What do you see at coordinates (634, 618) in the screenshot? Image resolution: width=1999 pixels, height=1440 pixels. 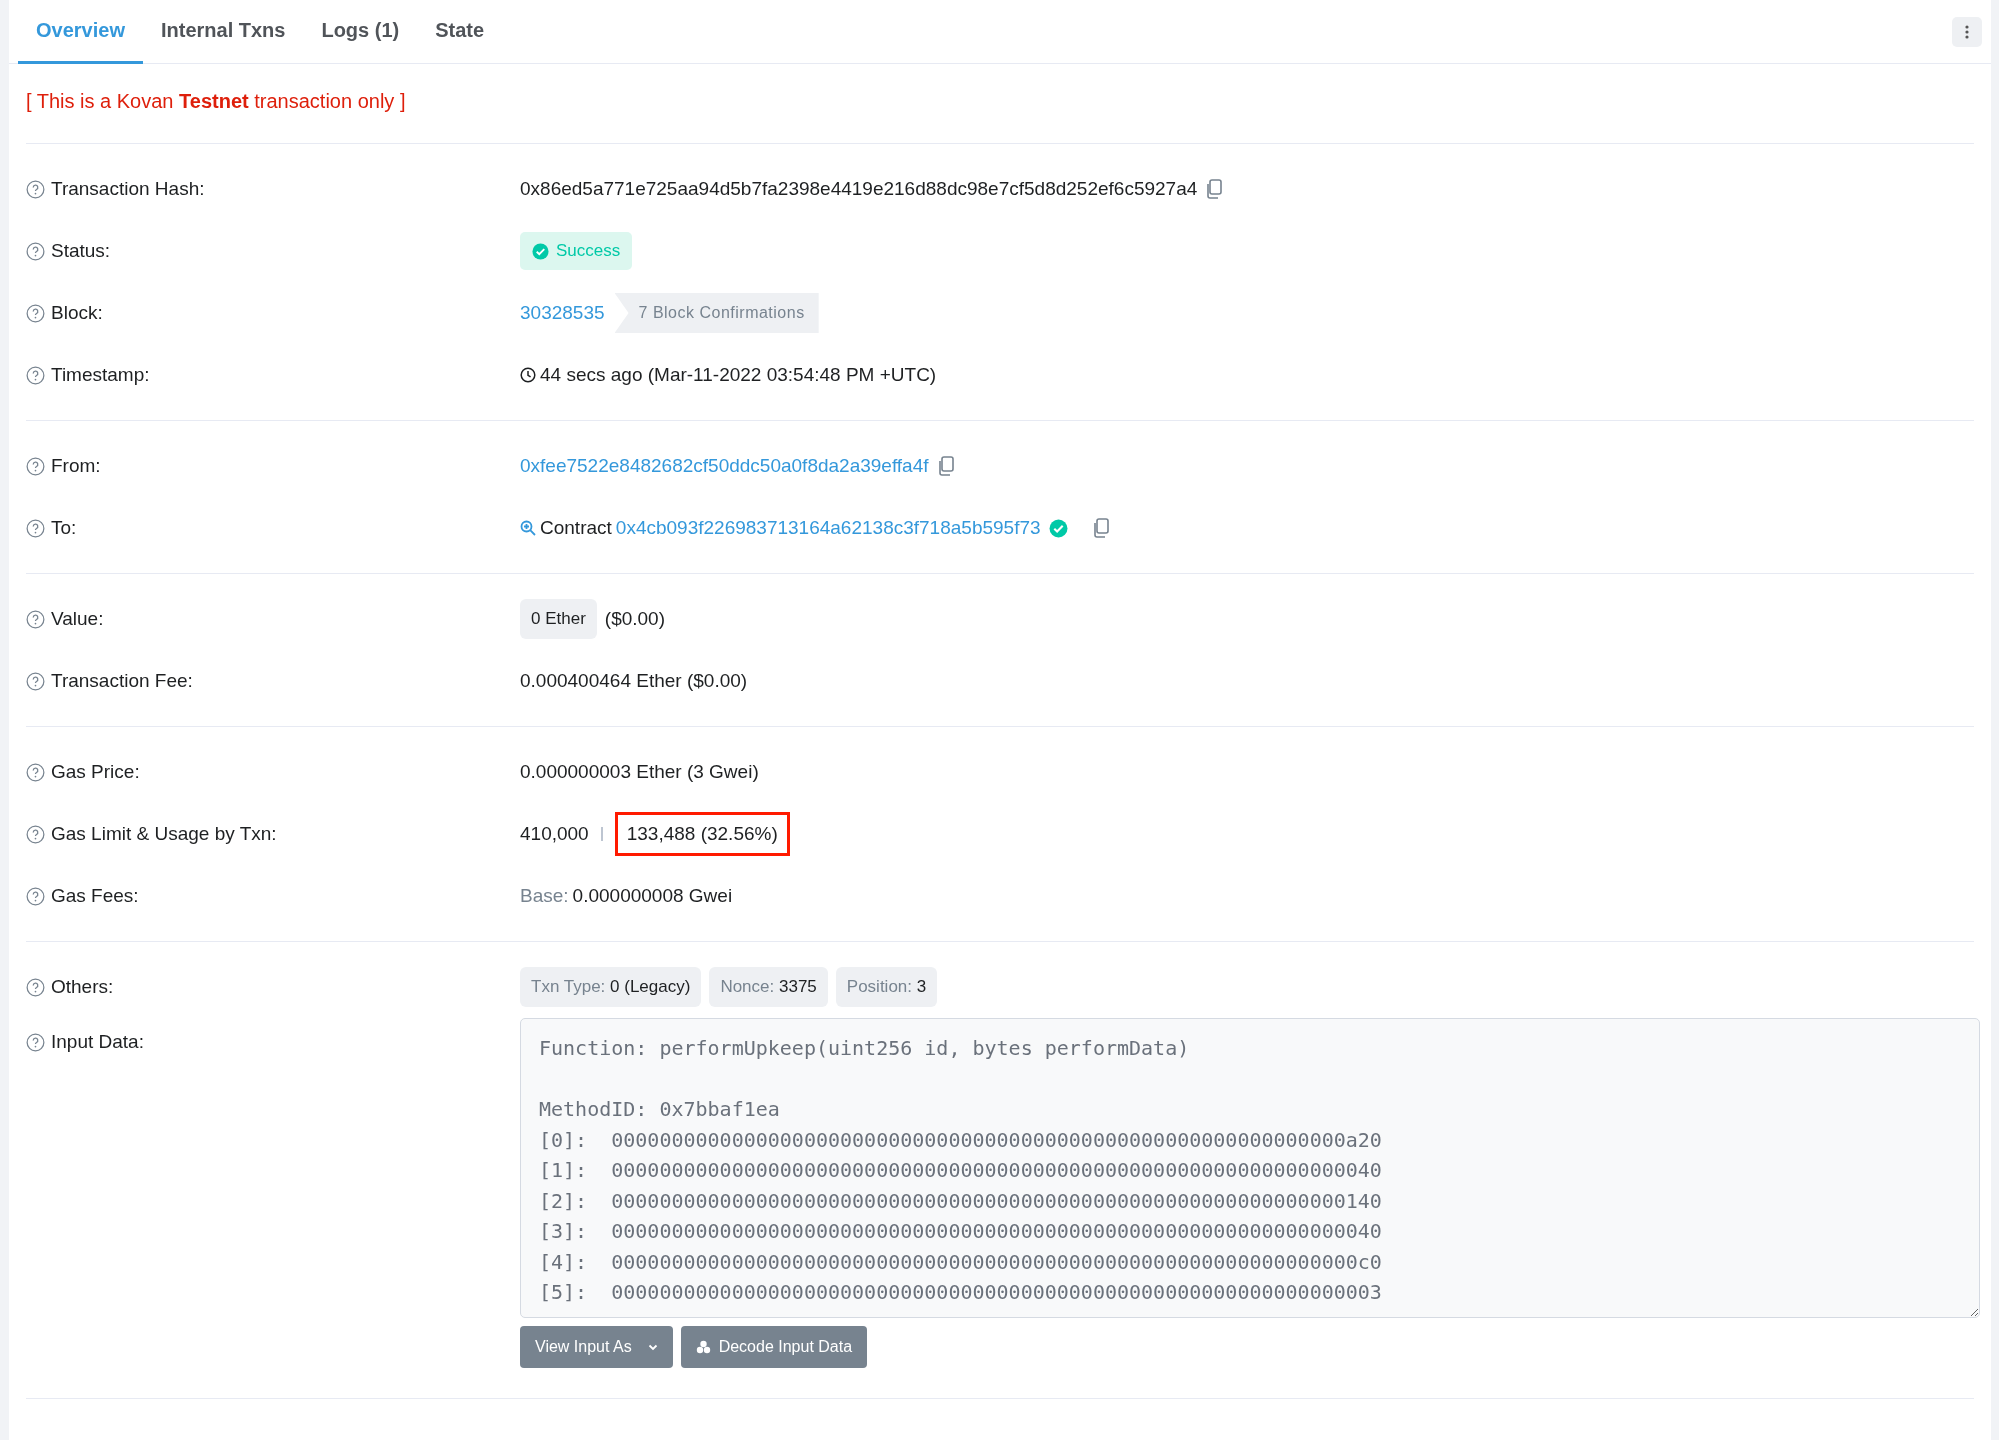 I see `fiat-value: ($0.00)` at bounding box center [634, 618].